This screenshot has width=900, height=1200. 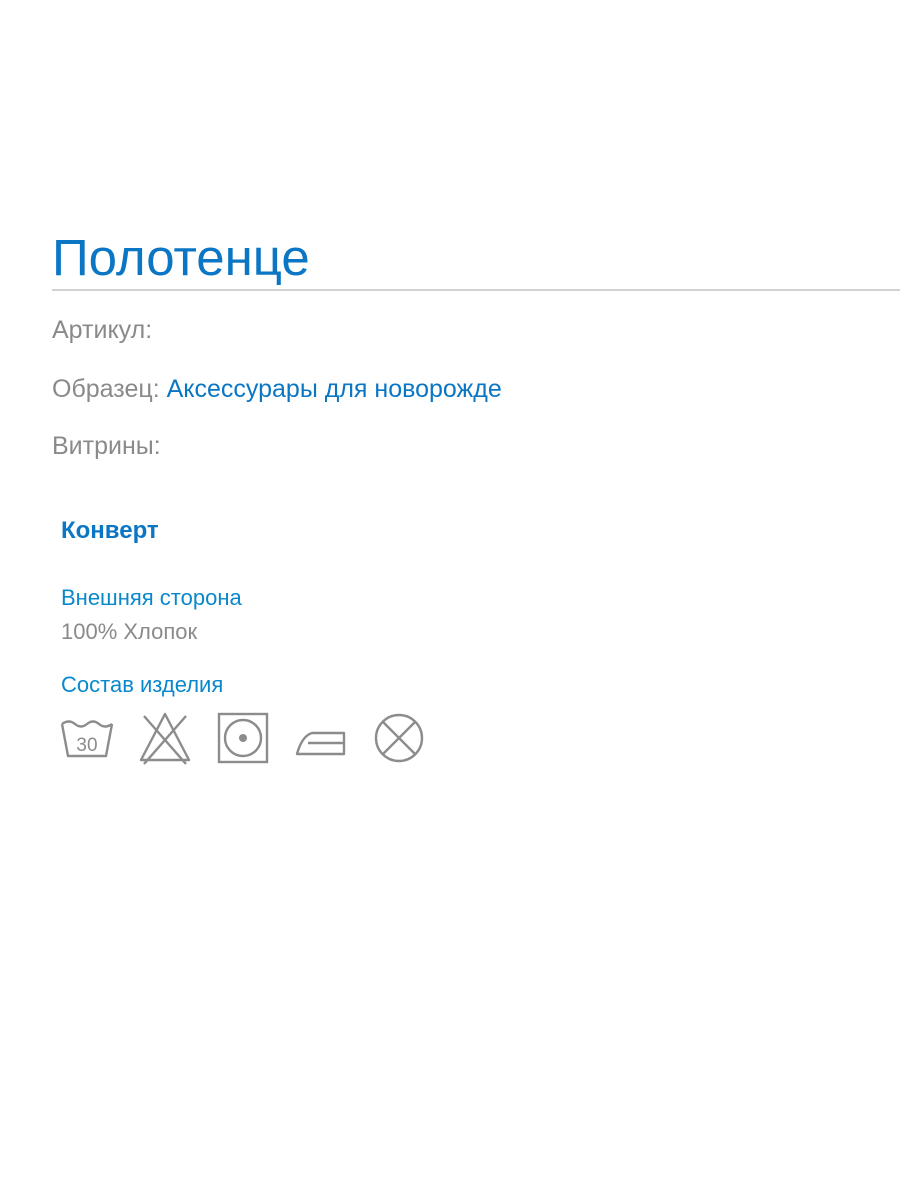 I want to click on wash-30-icon: 30, so click(x=87, y=738).